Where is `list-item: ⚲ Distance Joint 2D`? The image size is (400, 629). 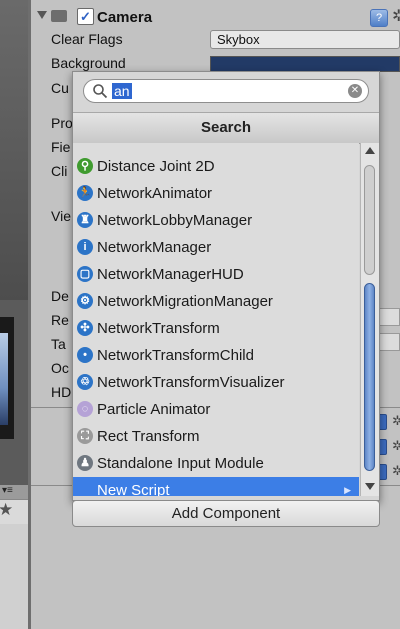
list-item: ⚲ Distance Joint 2D is located at coordinates (216, 166).